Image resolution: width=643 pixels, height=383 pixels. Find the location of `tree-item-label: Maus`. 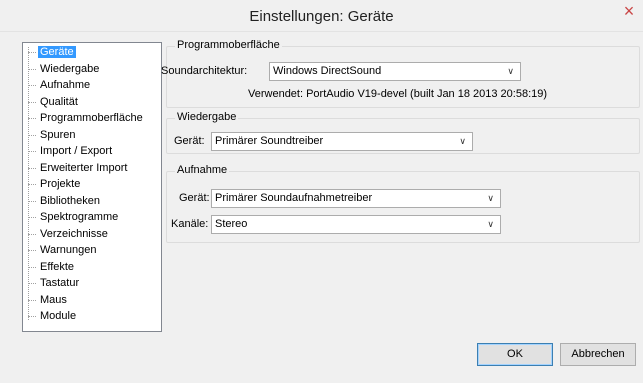

tree-item-label: Maus is located at coordinates (53, 299).